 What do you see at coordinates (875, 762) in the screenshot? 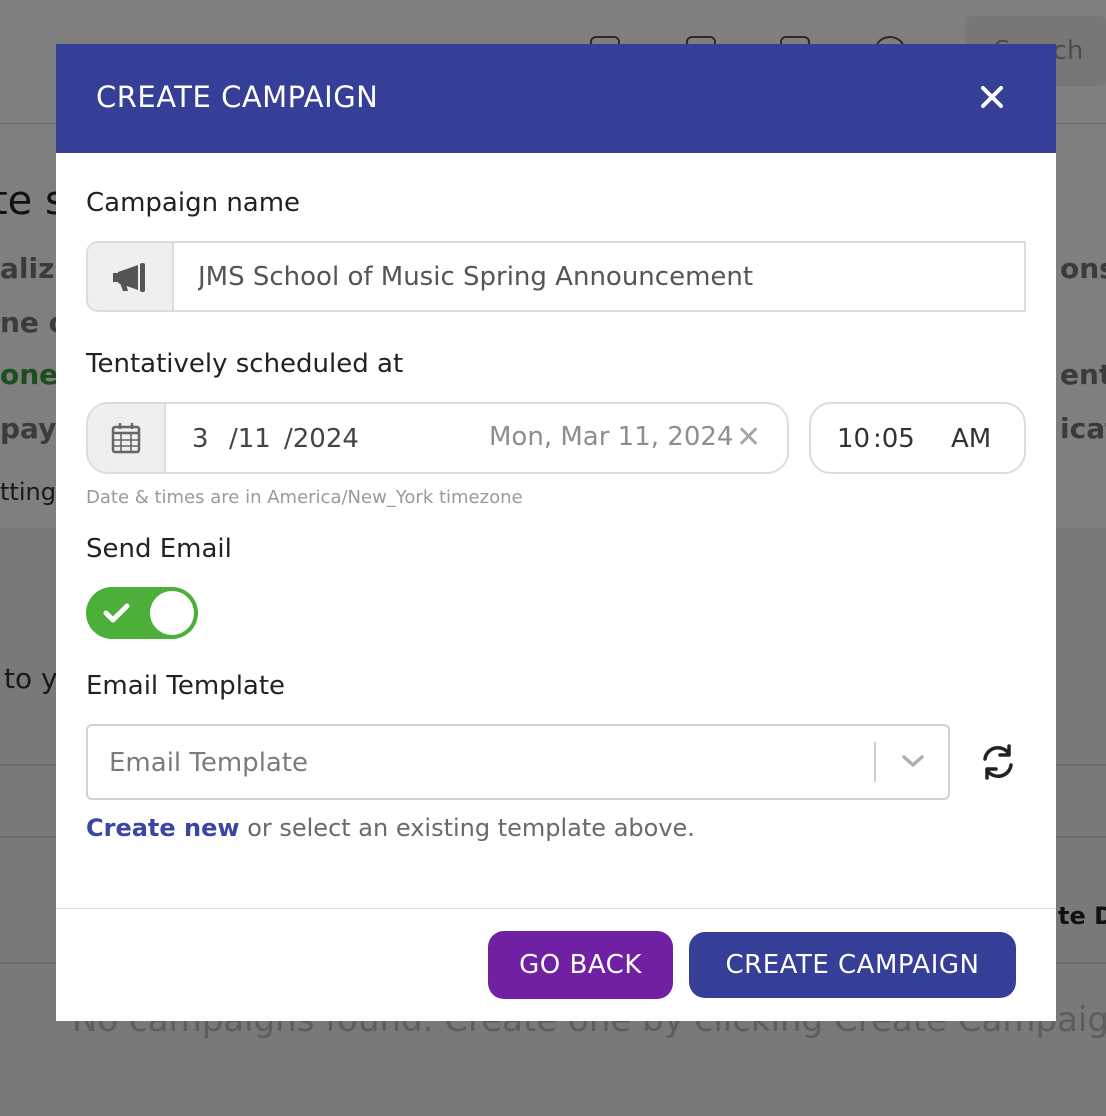
I see `select-separator` at bounding box center [875, 762].